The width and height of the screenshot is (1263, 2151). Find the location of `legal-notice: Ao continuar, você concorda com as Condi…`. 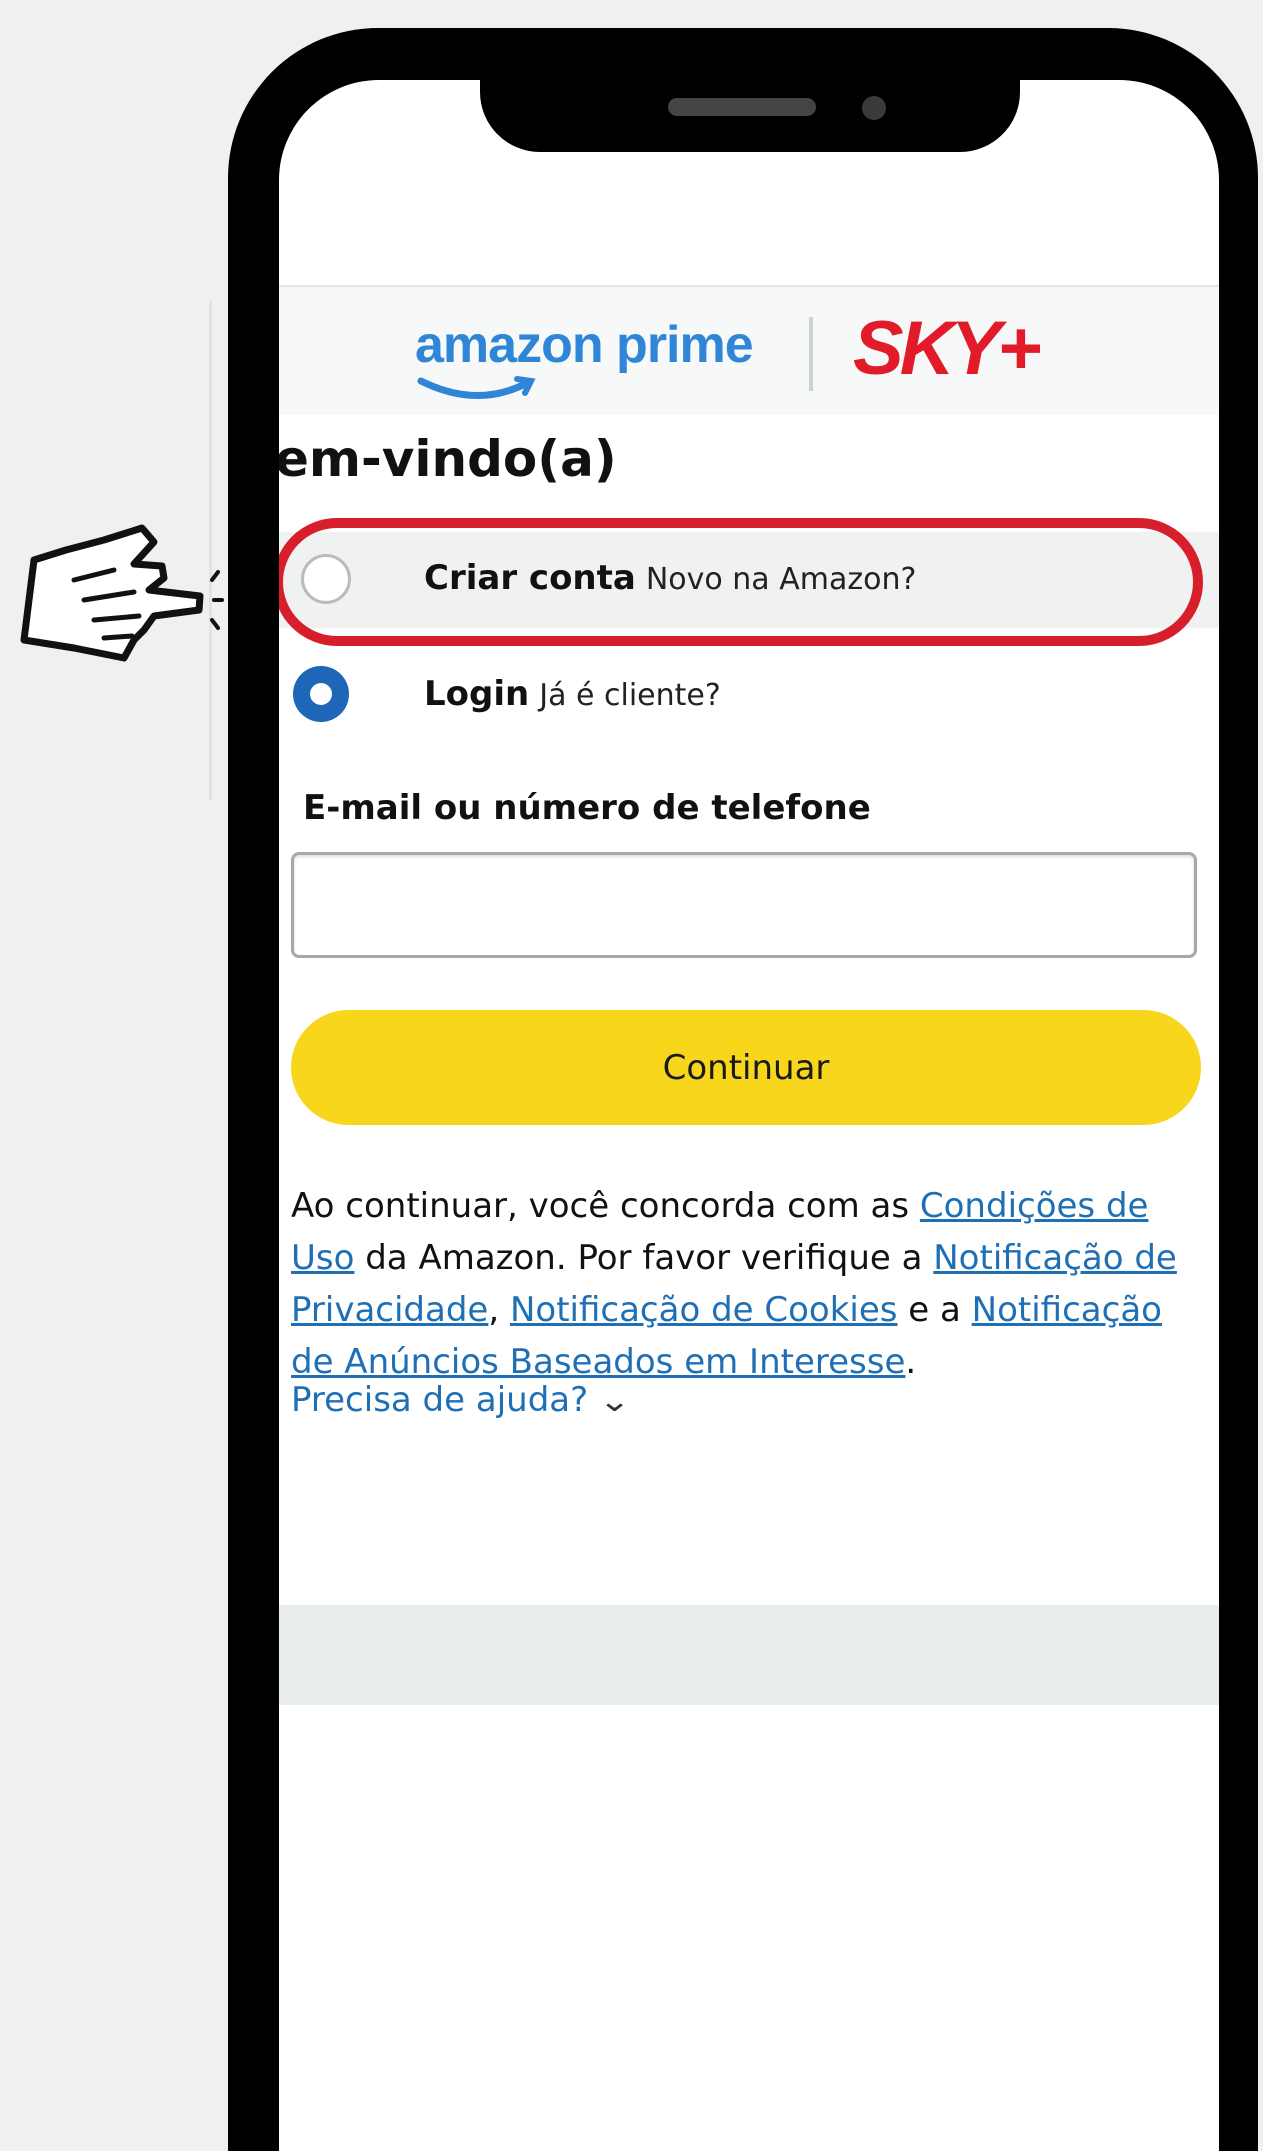

legal-notice: Ao continuar, você concorda com as Condi… is located at coordinates (751, 1284).